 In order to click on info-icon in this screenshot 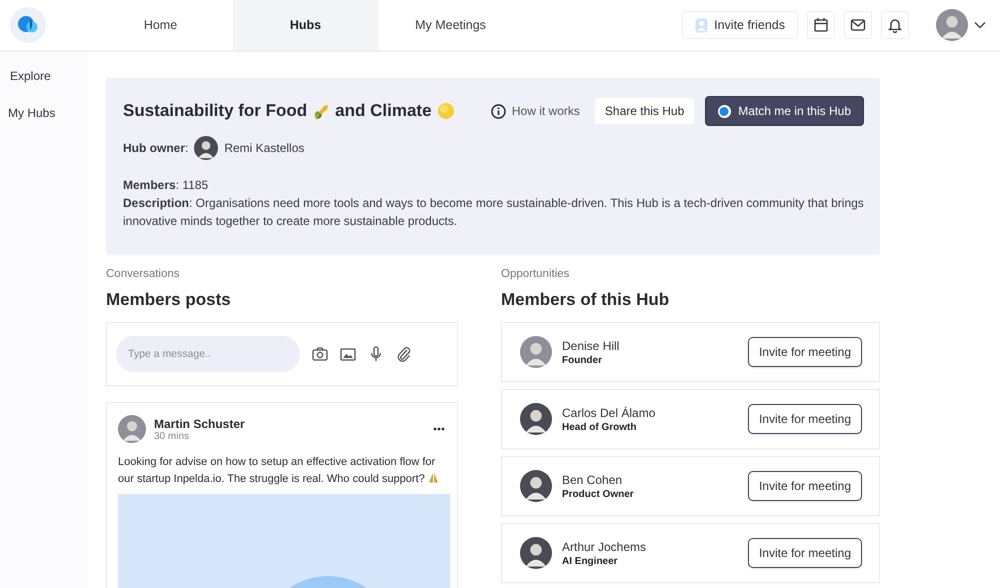, I will do `click(498, 111)`.